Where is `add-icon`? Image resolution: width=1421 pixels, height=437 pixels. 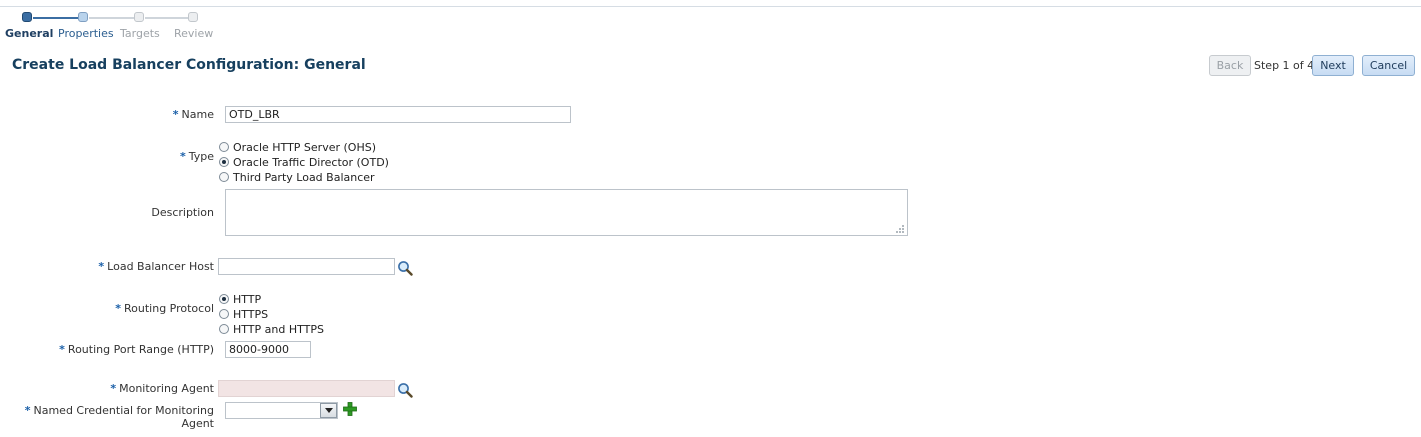 add-icon is located at coordinates (350, 409).